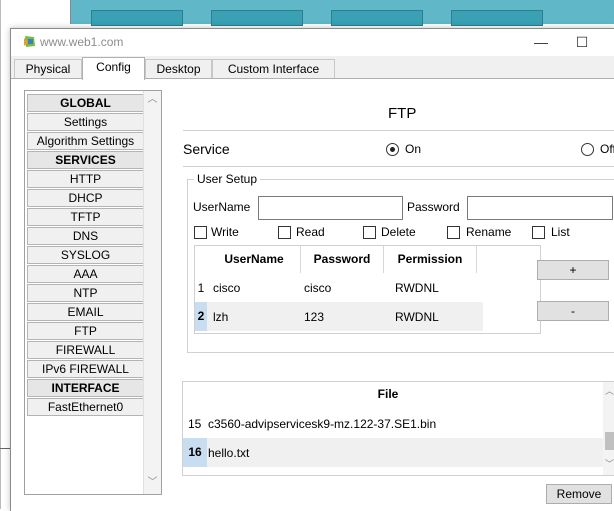 The width and height of the screenshot is (614, 511). I want to click on sidebar-item-ipv6-firewall: IPv6 FIREWALL, so click(85, 369).